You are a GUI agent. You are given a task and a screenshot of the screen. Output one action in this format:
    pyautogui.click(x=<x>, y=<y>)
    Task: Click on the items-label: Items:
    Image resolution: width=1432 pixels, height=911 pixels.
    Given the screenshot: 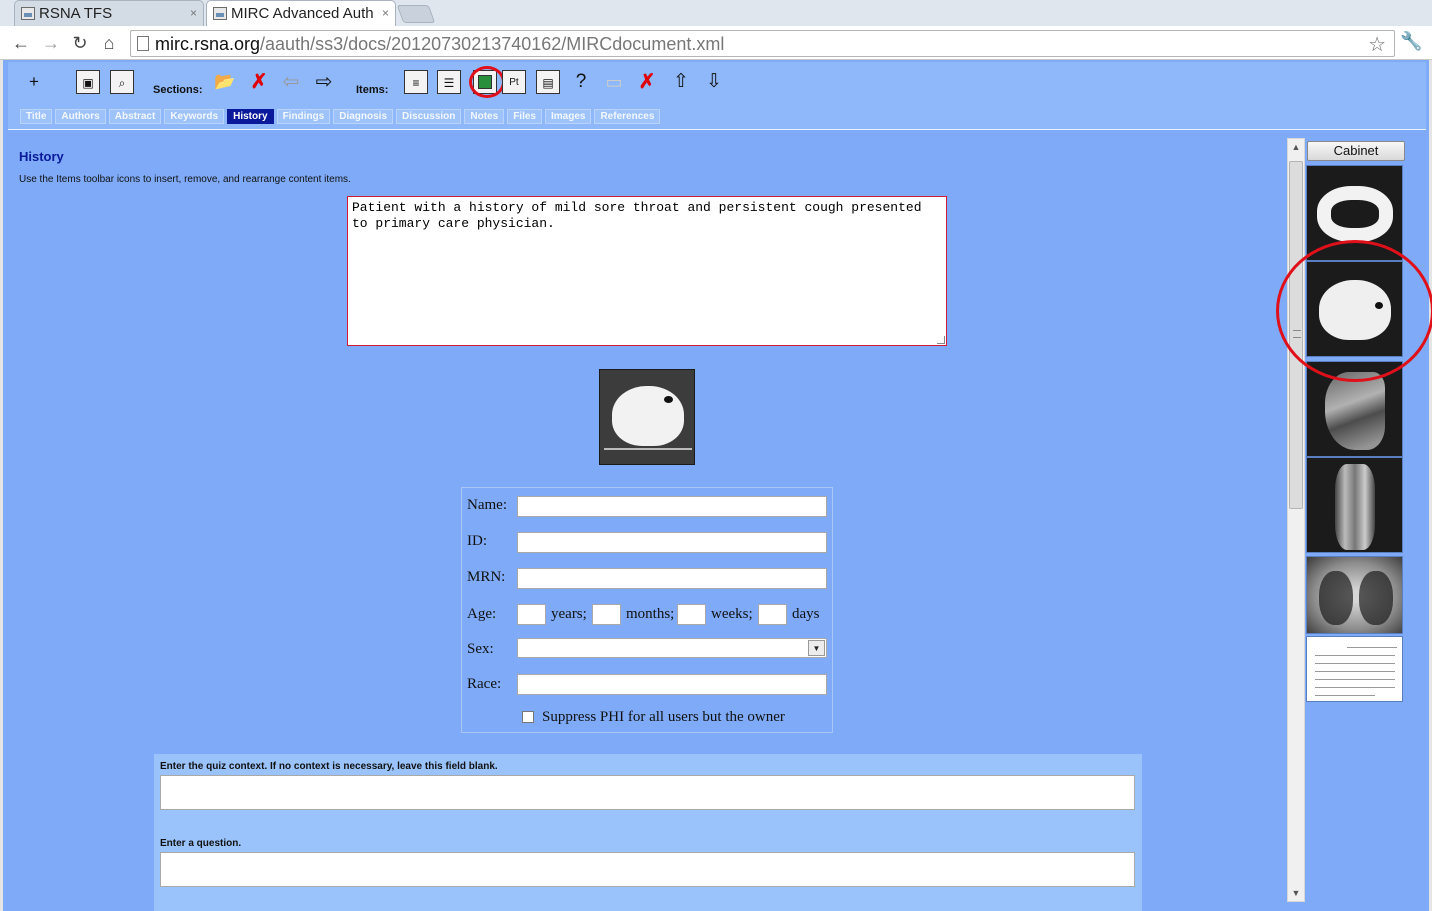 What is the action you would take?
    pyautogui.click(x=372, y=90)
    